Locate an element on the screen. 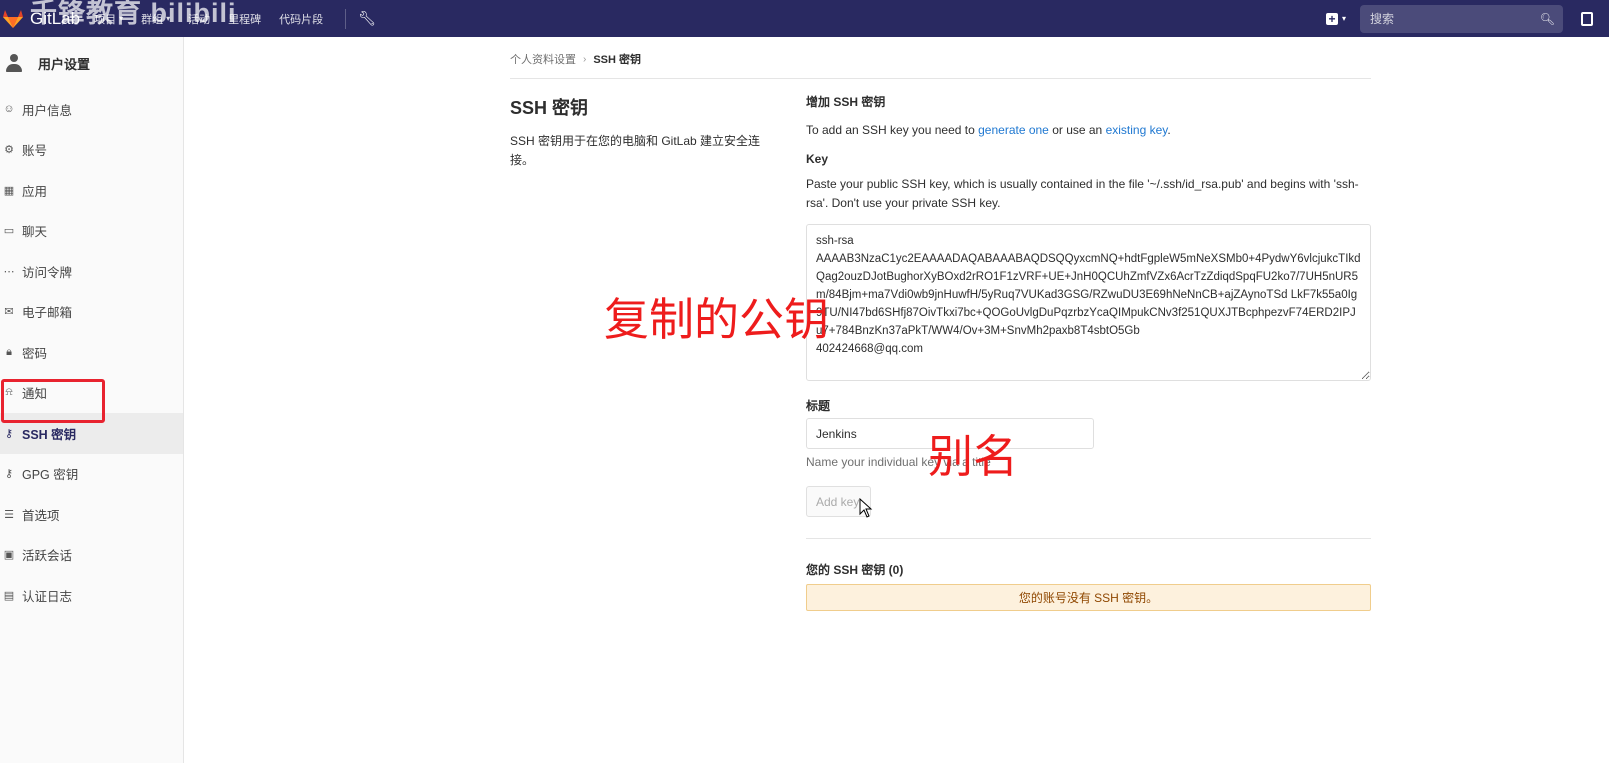 Image resolution: width=1609 pixels, height=763 pixels. nav-milestones-label: 里程碑 is located at coordinates (245, 19).